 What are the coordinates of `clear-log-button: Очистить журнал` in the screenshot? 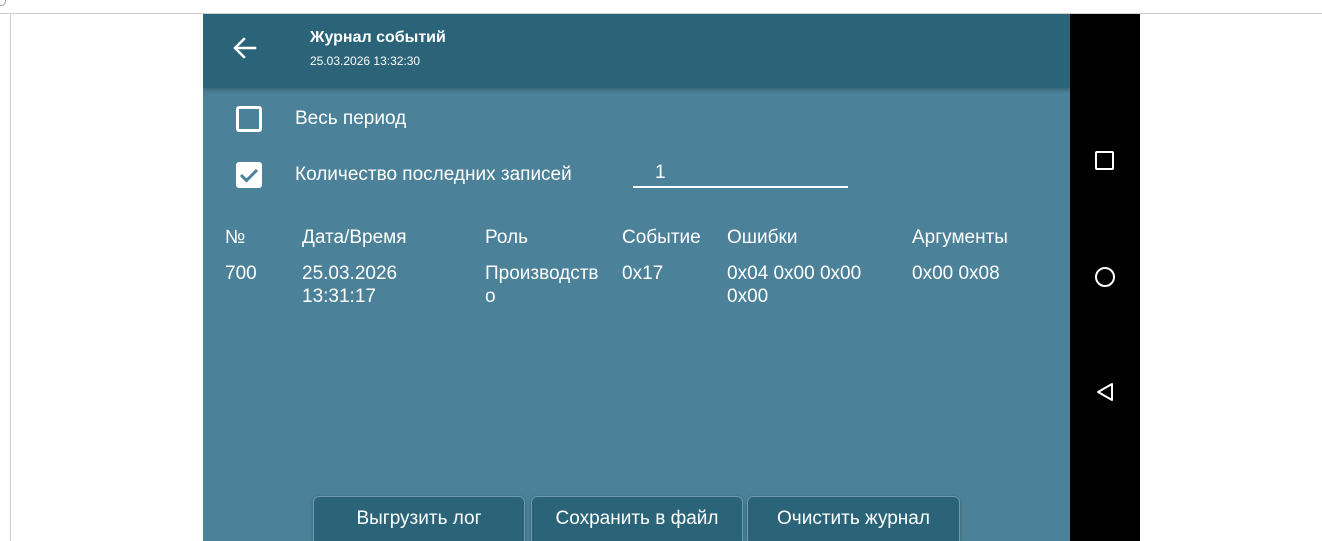 It's located at (853, 518).